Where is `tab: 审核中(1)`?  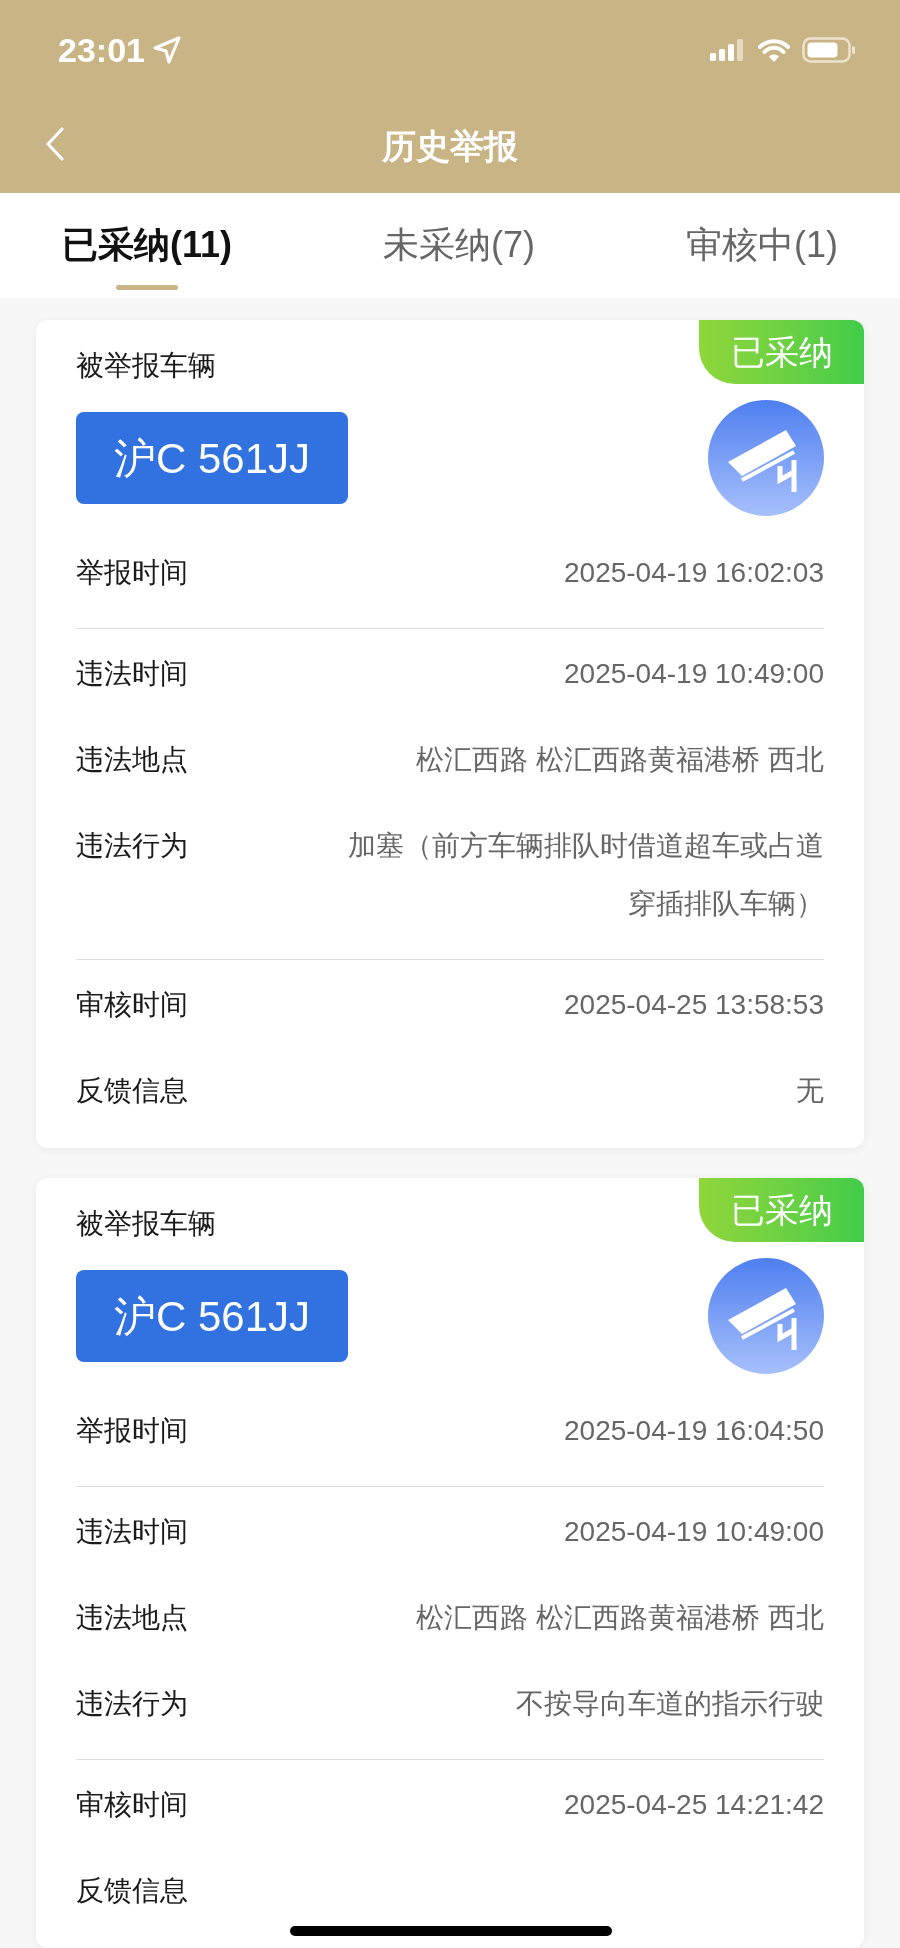 tab: 审核中(1) is located at coordinates (762, 245).